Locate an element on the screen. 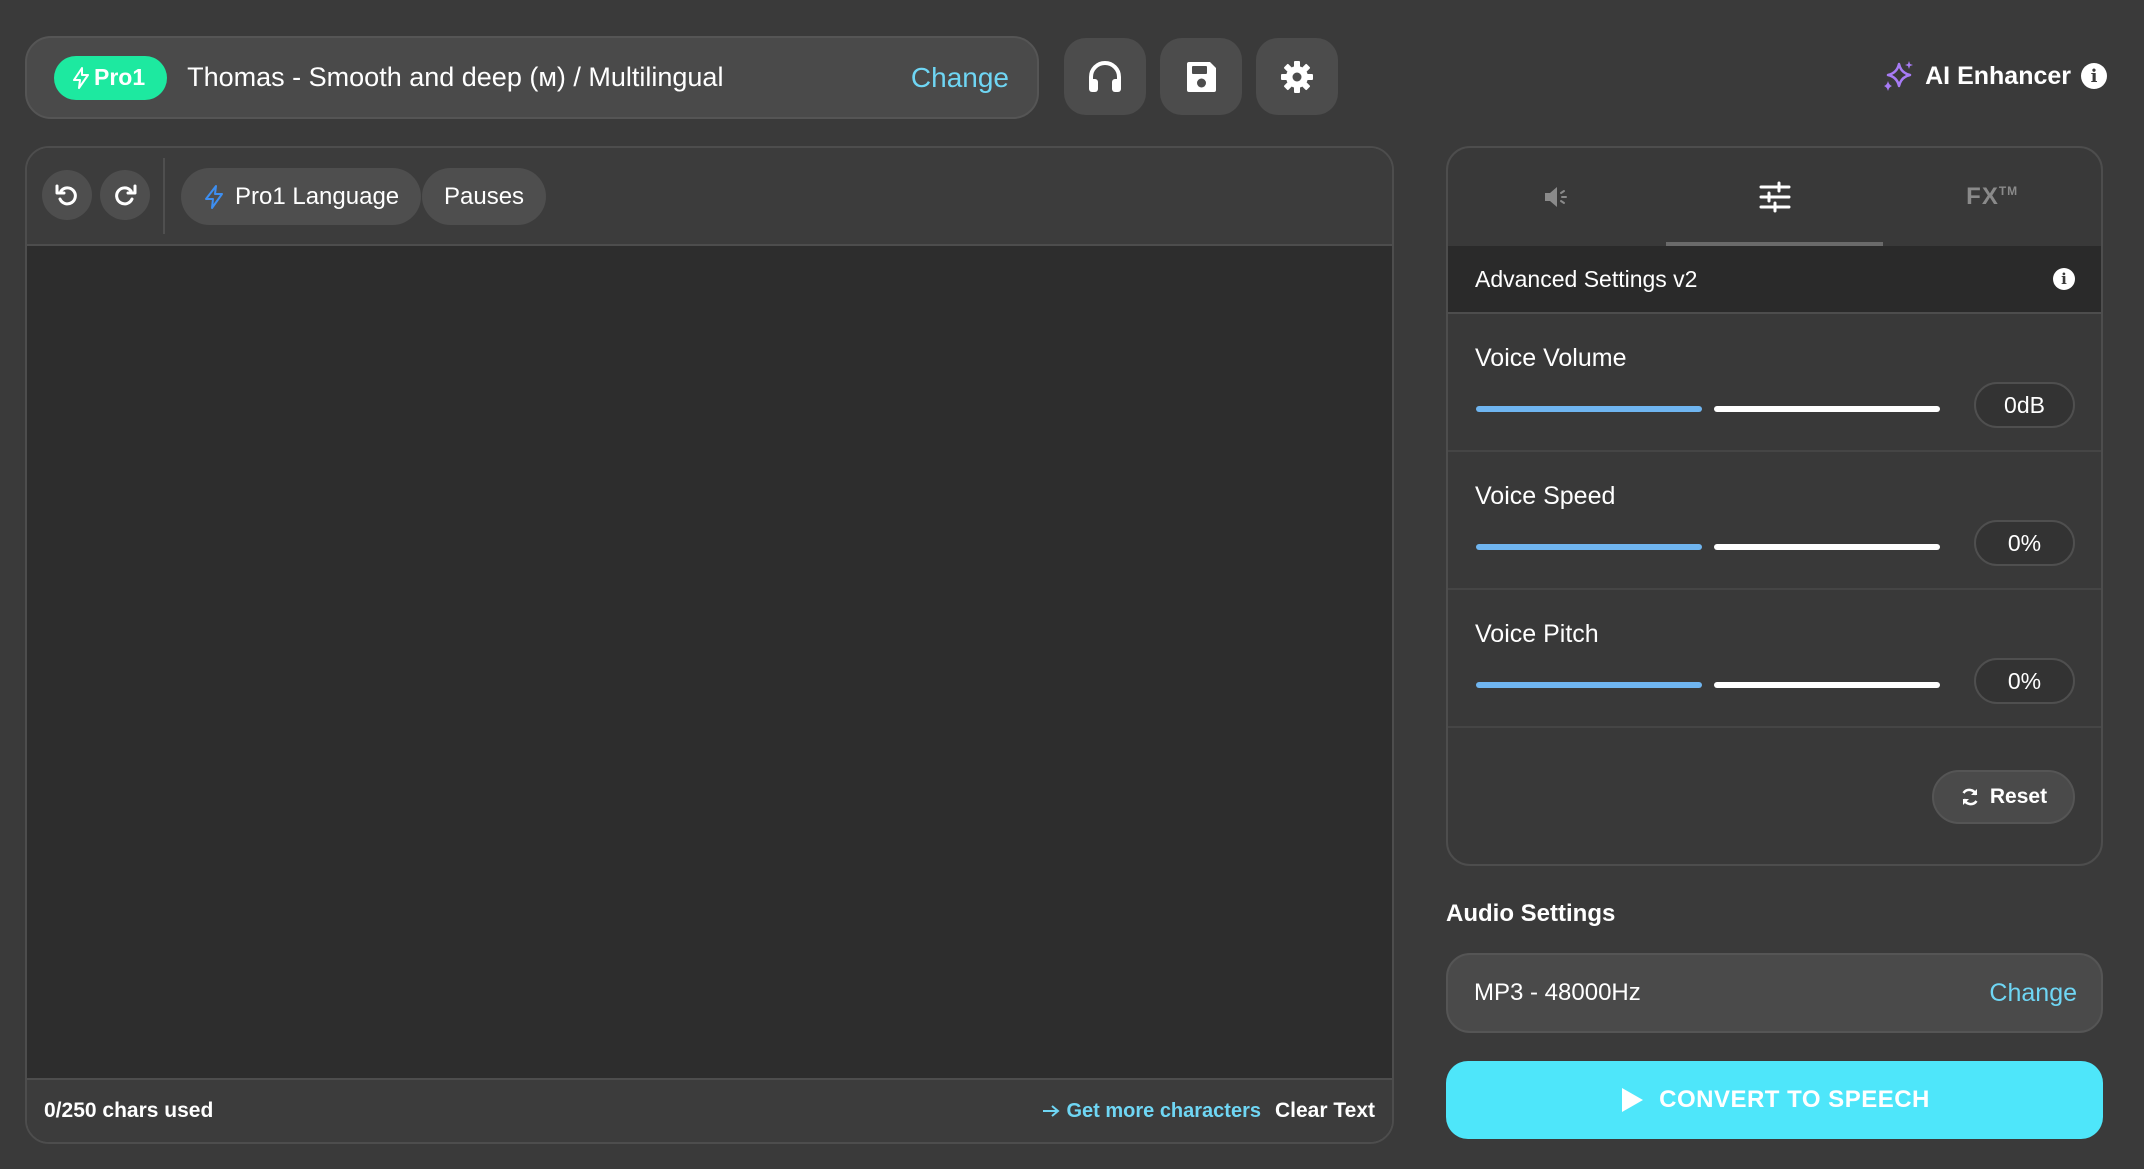  pauses-label: Pauses is located at coordinates (484, 196).